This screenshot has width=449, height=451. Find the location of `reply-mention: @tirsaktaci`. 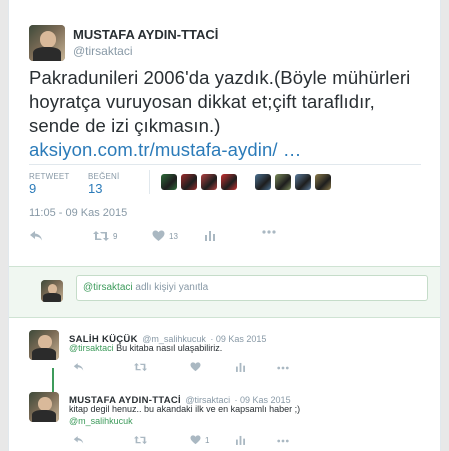

reply-mention: @tirsaktaci is located at coordinates (108, 287).